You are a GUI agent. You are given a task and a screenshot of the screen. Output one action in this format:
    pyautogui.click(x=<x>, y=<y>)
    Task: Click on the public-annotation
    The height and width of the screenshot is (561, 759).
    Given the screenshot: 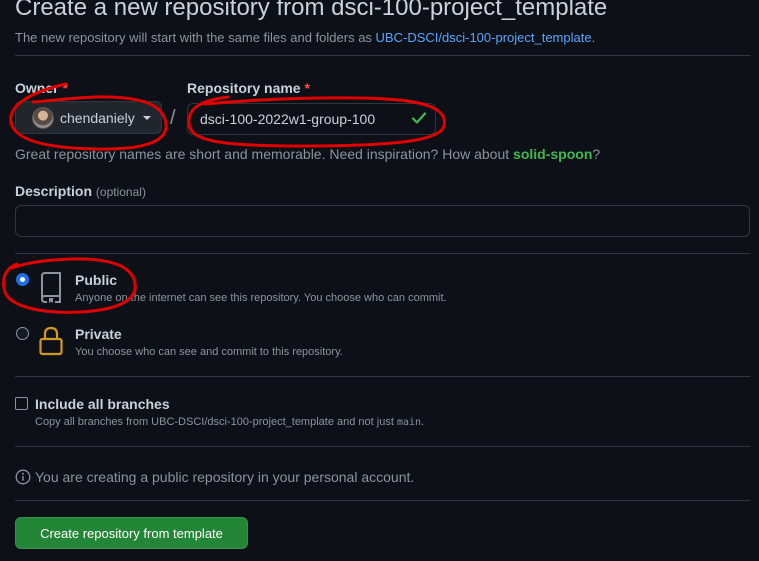 What is the action you would take?
    pyautogui.click(x=69, y=285)
    